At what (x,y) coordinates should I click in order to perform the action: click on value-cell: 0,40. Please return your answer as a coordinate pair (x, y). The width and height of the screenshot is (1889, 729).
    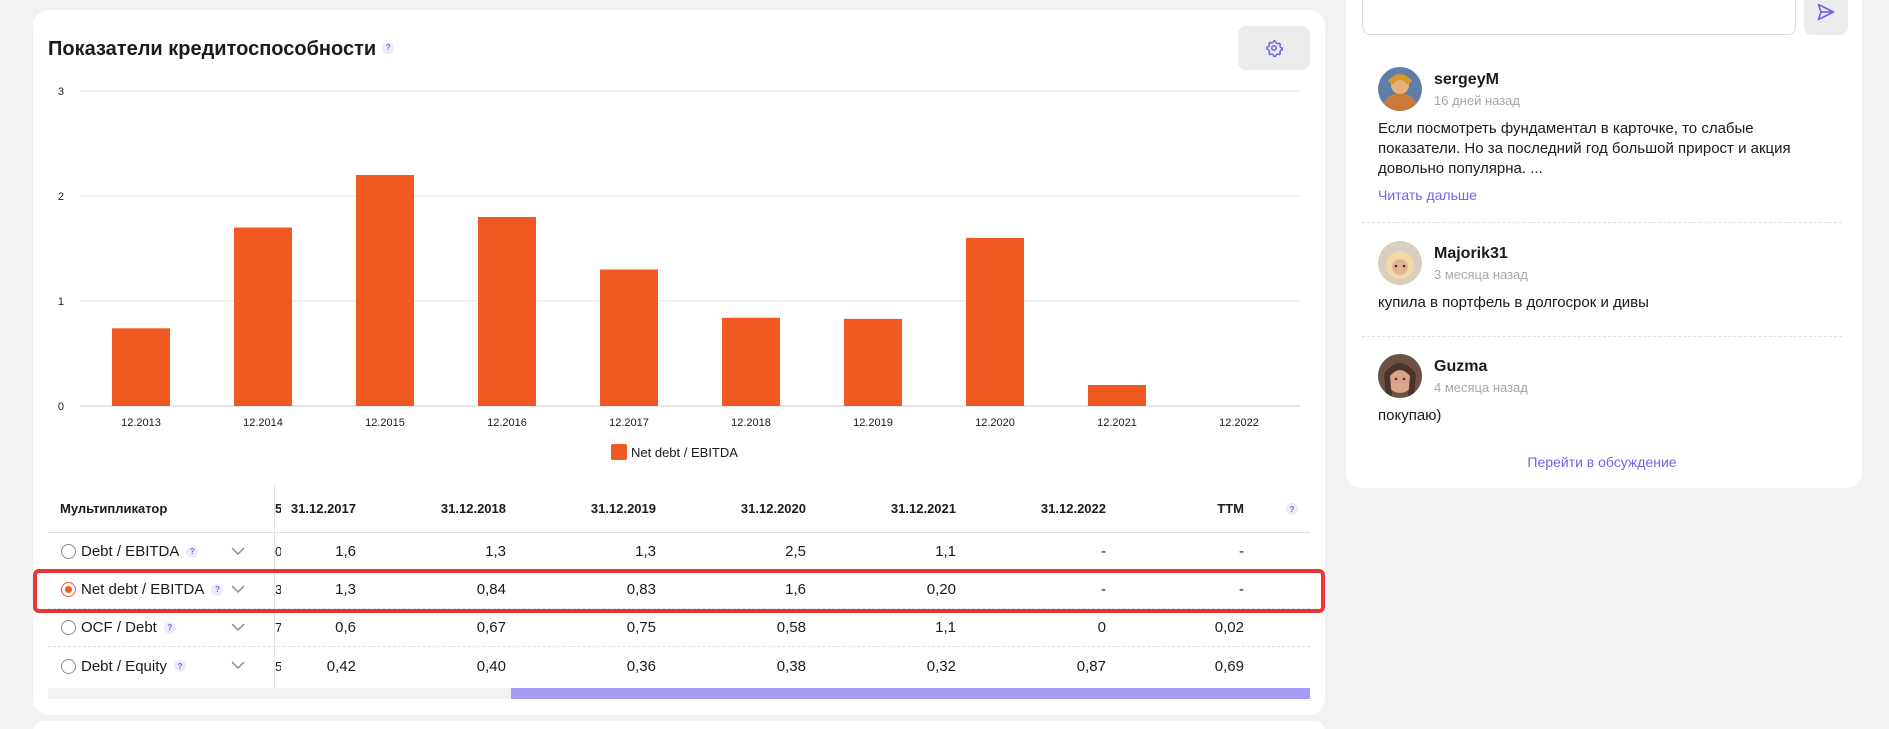
    Looking at the image, I should click on (491, 666).